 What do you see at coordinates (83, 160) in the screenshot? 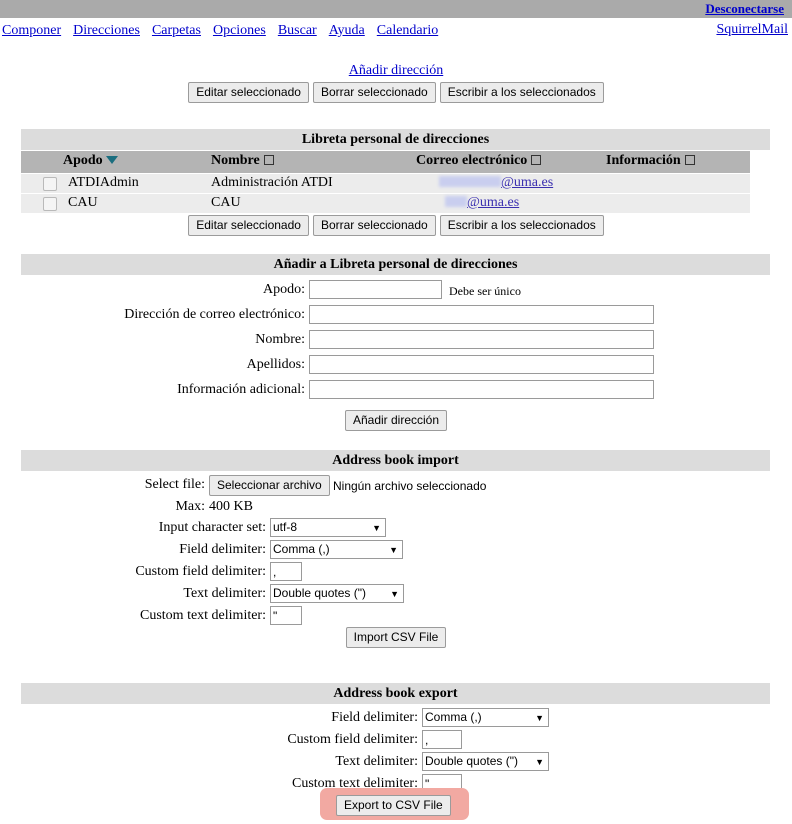
I see `column-header-apodo-label: Apodo` at bounding box center [83, 160].